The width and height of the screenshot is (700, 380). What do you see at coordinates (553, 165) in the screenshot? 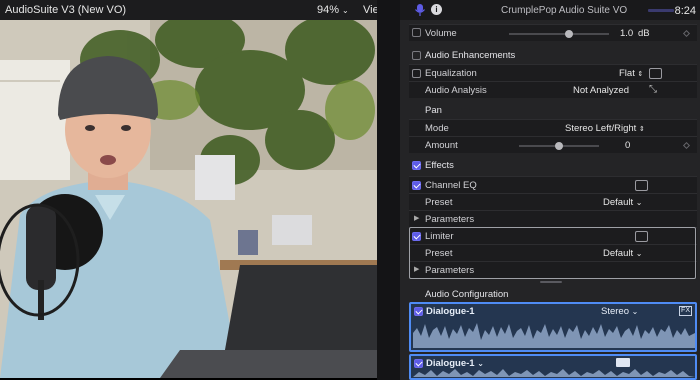
I see `effects-header: Effects` at bounding box center [553, 165].